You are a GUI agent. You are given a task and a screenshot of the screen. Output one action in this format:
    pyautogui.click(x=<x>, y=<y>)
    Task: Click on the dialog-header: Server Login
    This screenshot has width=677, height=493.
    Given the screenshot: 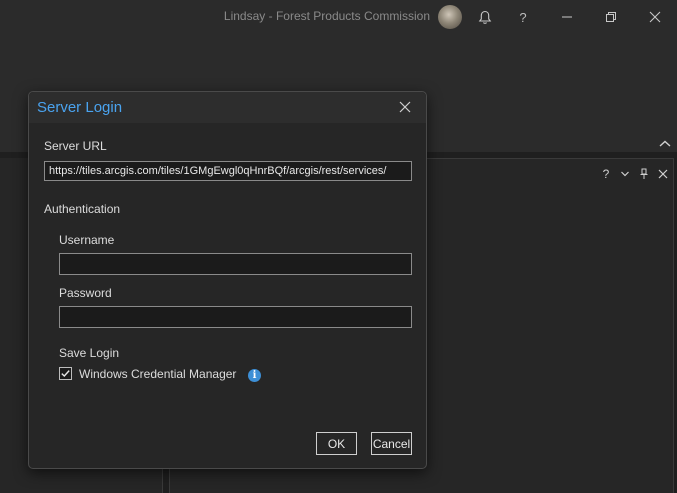 What is the action you would take?
    pyautogui.click(x=227, y=107)
    